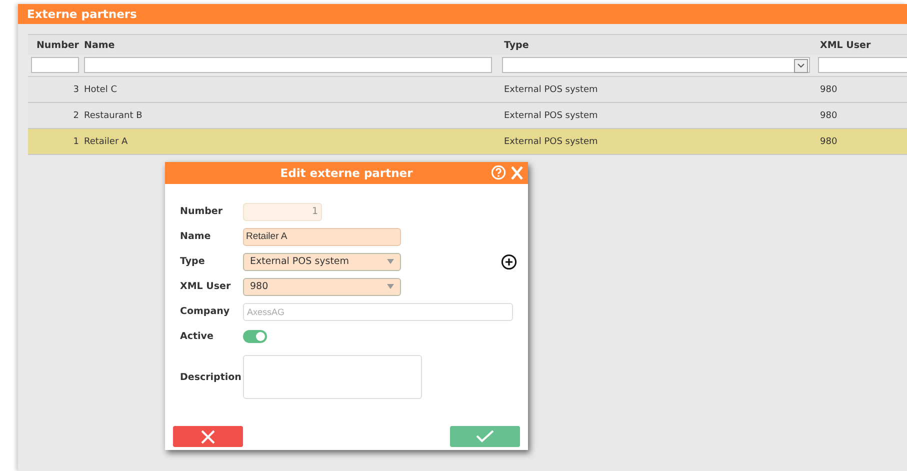 This screenshot has width=907, height=471. What do you see at coordinates (255, 336) in the screenshot?
I see `toggle-switch` at bounding box center [255, 336].